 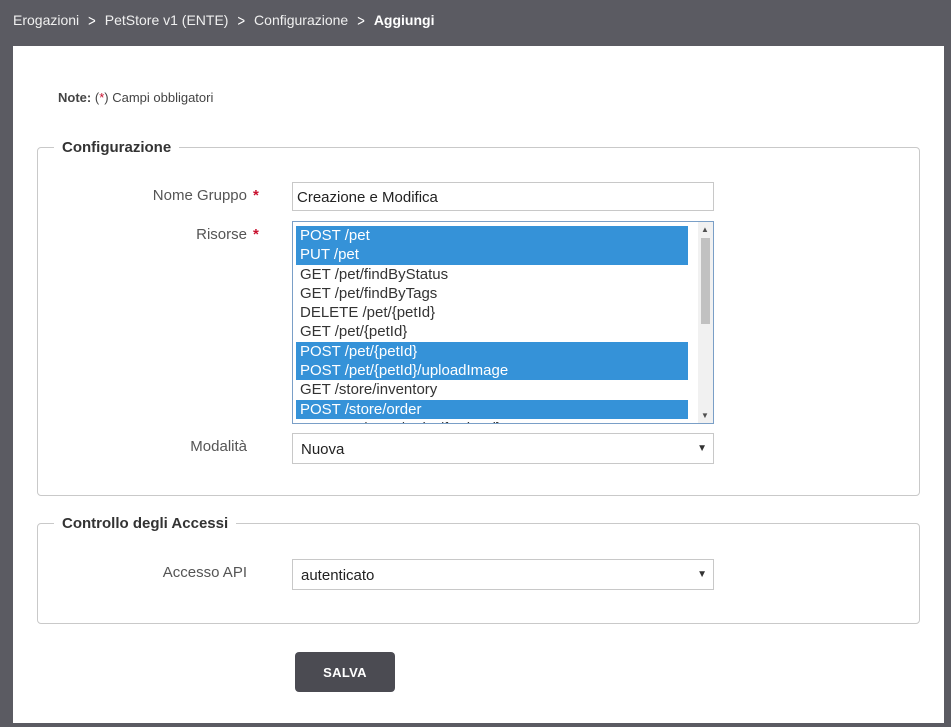 What do you see at coordinates (167, 20) in the screenshot?
I see `breadcrumb-item-petstore: PetStore v1 (ENTE)` at bounding box center [167, 20].